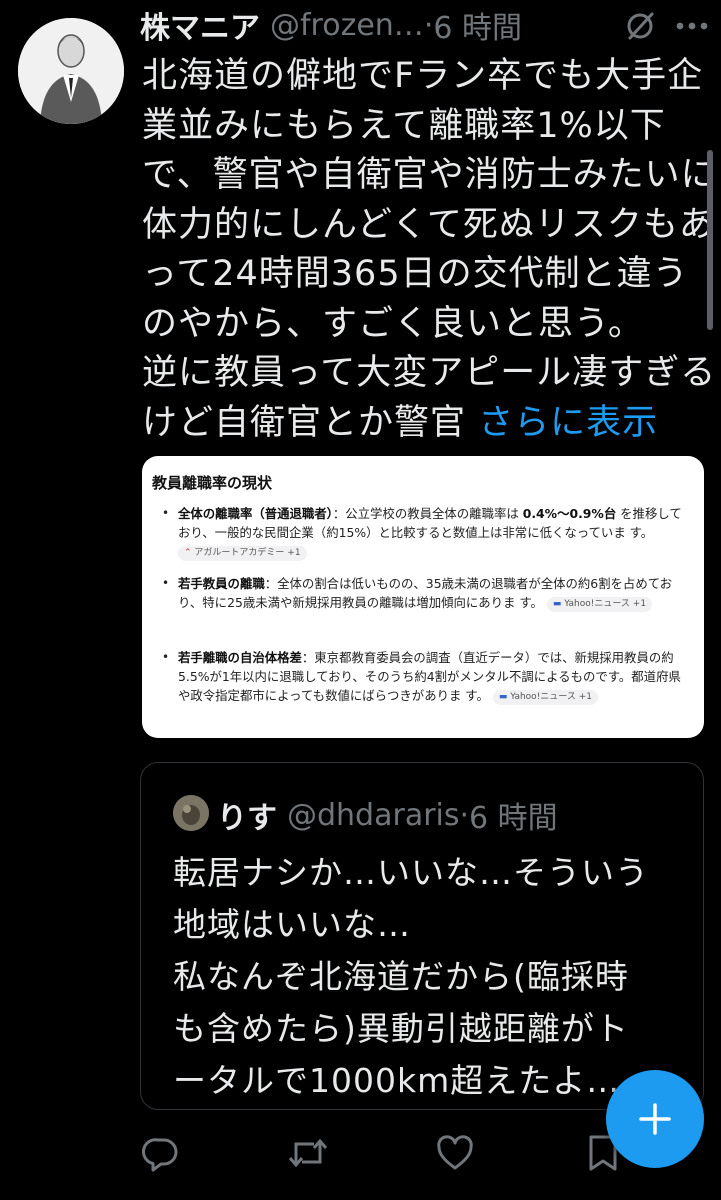 The height and width of the screenshot is (1200, 721). I want to click on quoted-author-handle: @dhdararis, so click(373, 815).